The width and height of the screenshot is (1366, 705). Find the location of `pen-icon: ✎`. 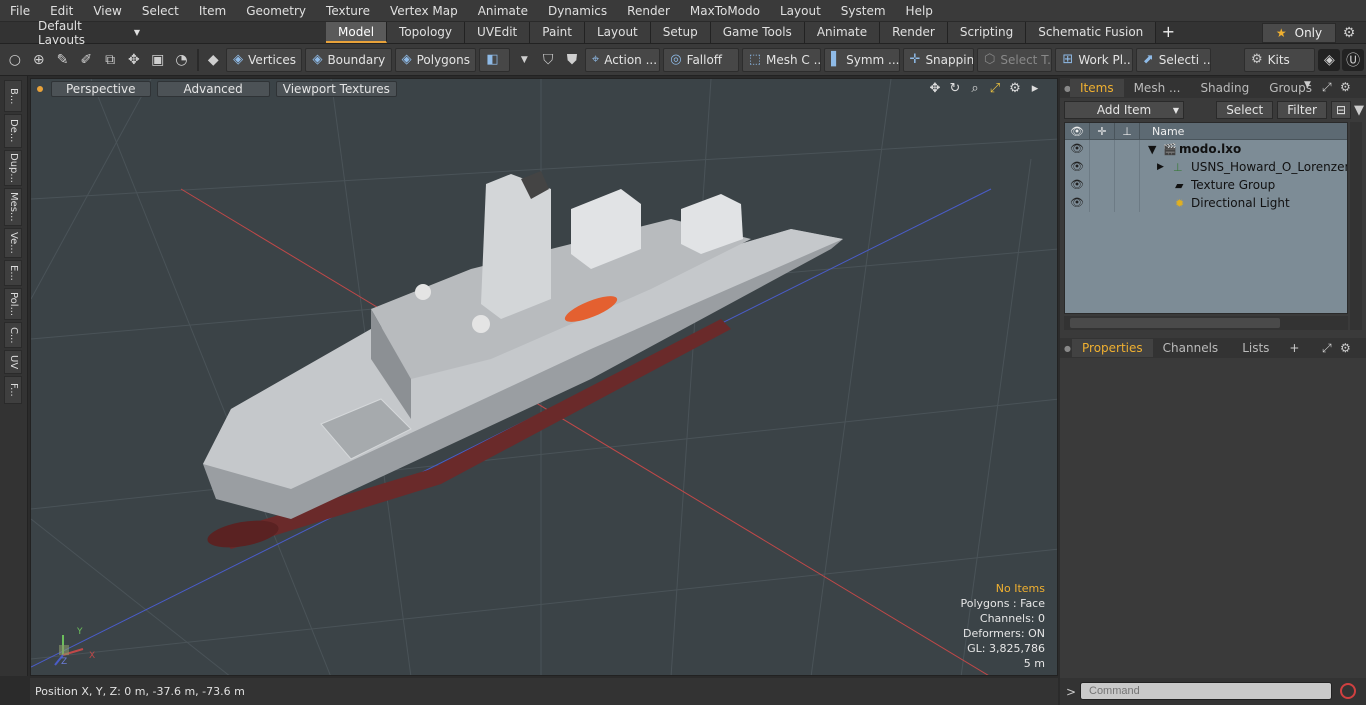

pen-icon: ✎ is located at coordinates (63, 60).